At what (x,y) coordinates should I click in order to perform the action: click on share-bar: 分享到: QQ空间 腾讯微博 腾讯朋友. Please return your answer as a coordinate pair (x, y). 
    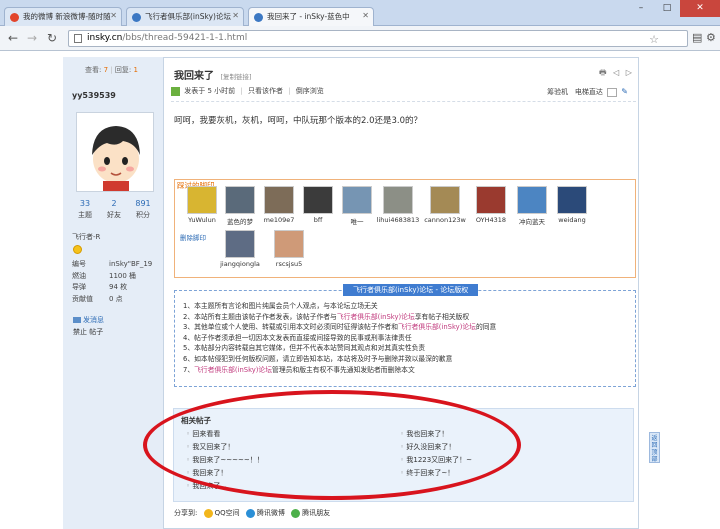
    Looking at the image, I should click on (252, 513).